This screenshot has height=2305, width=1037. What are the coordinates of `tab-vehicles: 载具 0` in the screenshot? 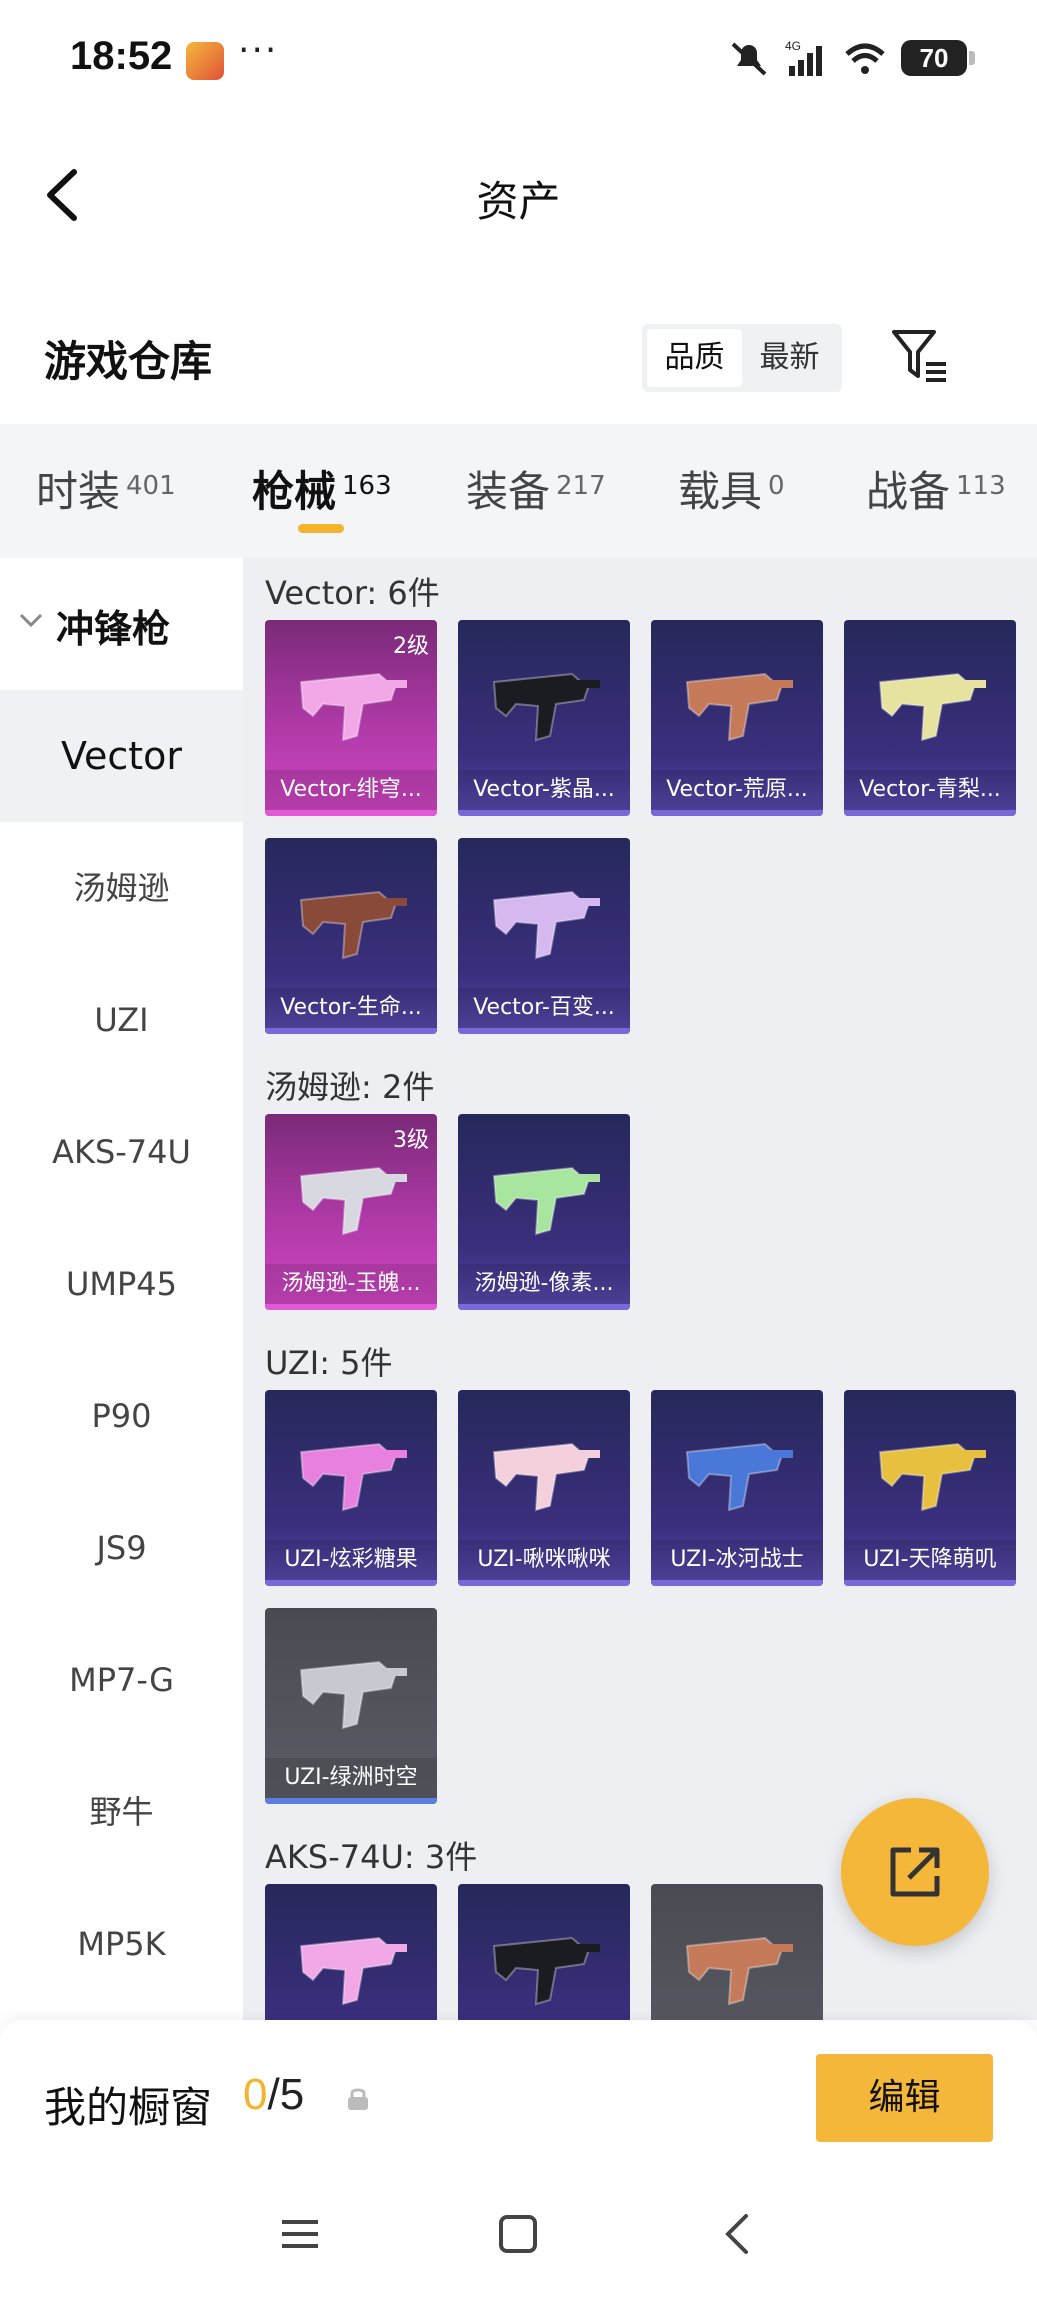 It's located at (731, 488).